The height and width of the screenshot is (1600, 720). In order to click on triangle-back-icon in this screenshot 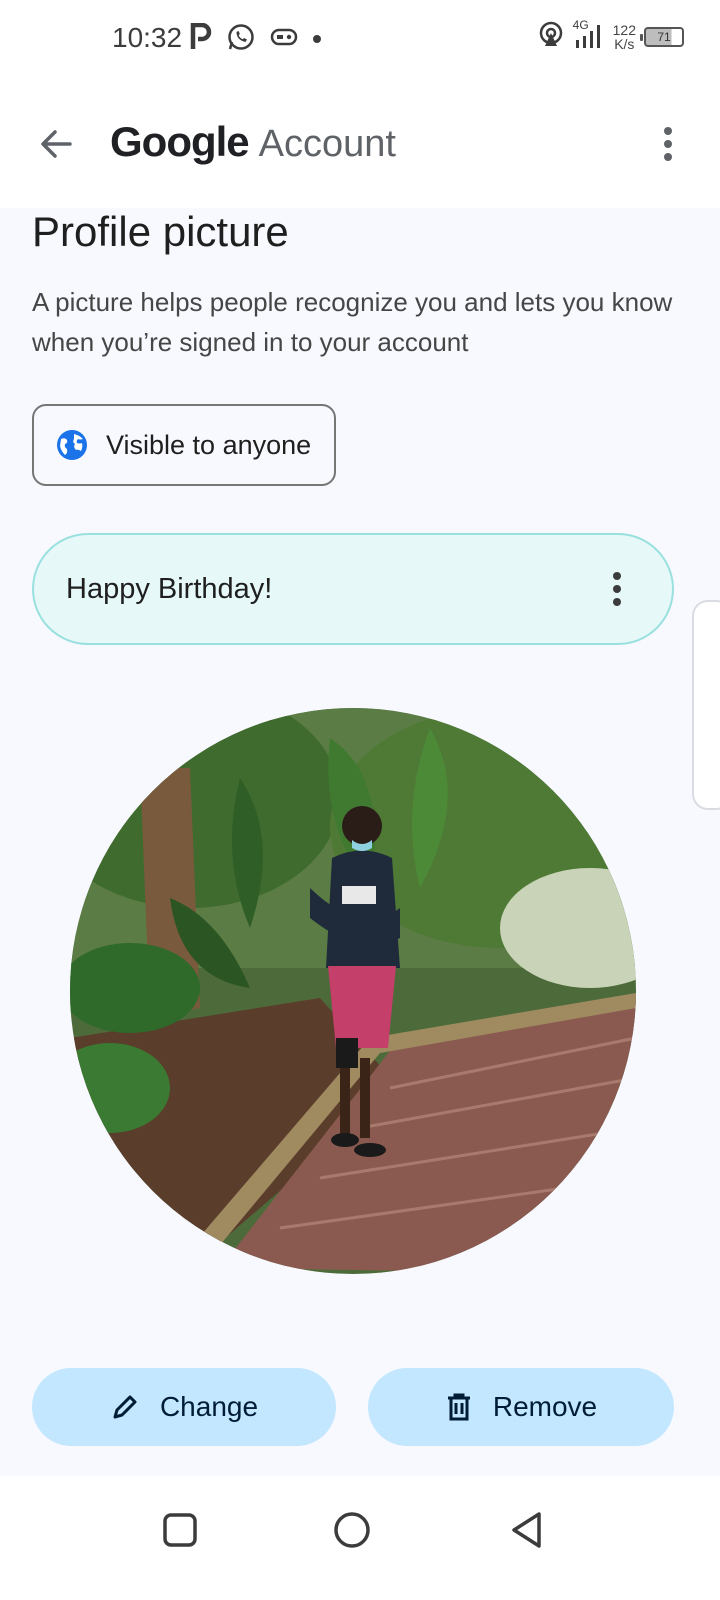, I will do `click(526, 1530)`.